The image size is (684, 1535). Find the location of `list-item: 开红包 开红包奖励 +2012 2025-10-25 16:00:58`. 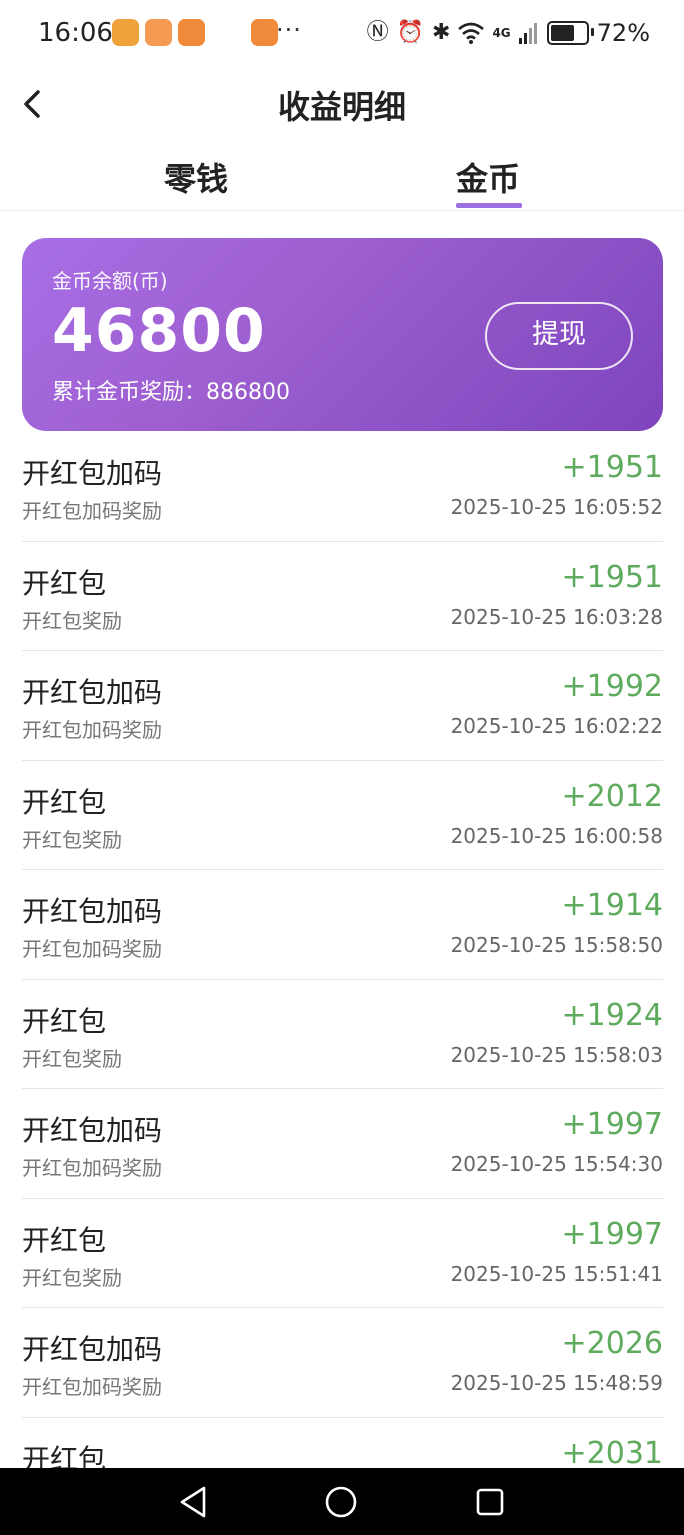

list-item: 开红包 开红包奖励 +2012 2025-10-25 16:00:58 is located at coordinates (342, 815).